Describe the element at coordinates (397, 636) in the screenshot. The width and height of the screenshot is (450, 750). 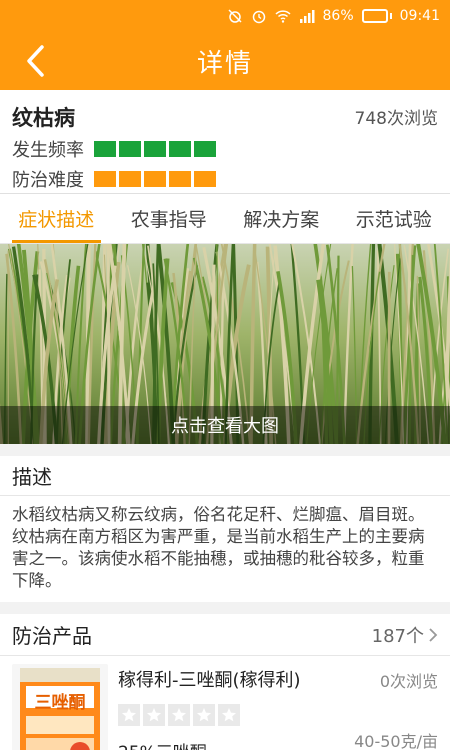
I see `products-count-text: 187个` at that location.